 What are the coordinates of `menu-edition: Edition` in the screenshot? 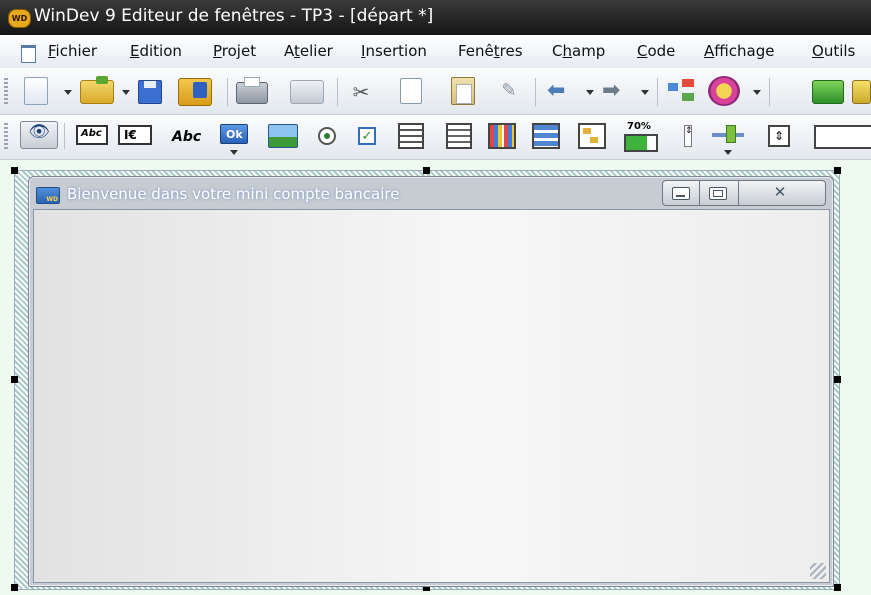 It's located at (156, 51).